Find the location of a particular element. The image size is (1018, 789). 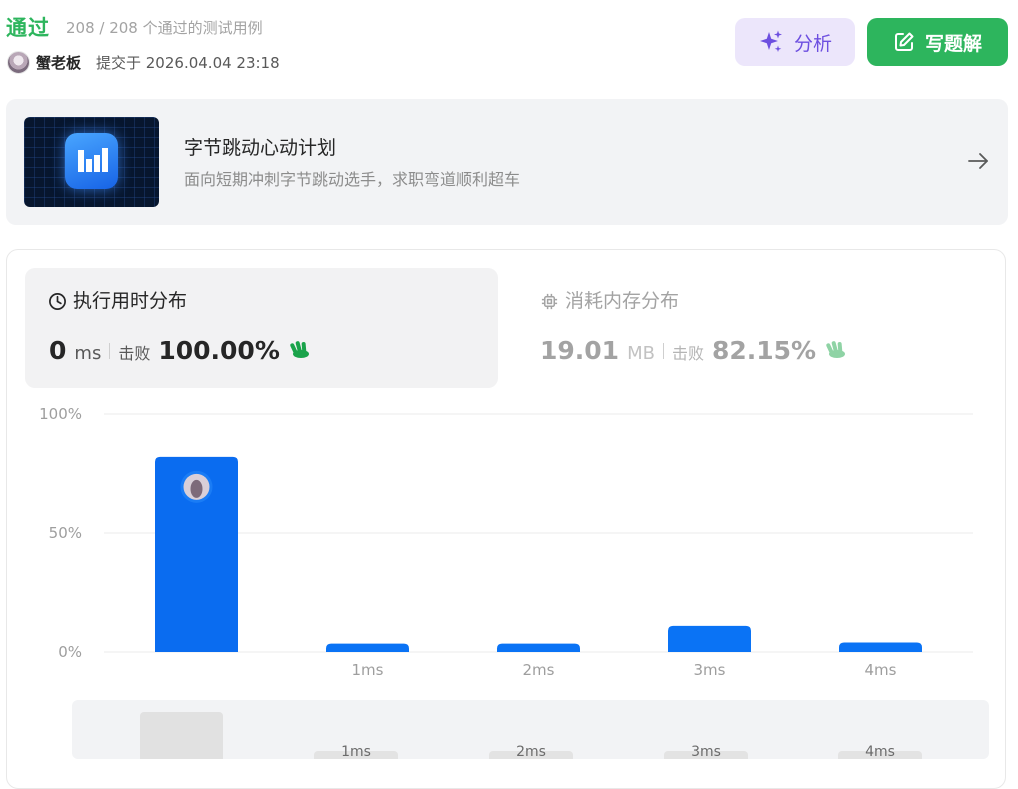

x-tick-label: 1ms is located at coordinates (368, 670).